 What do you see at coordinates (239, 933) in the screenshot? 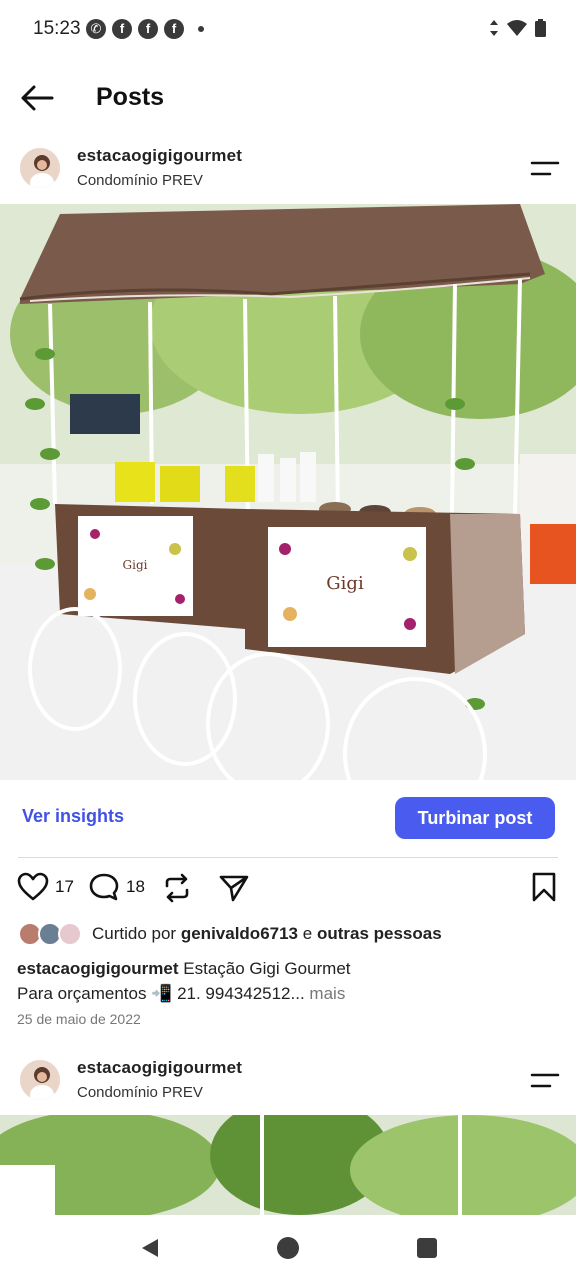
I see `liked-by-user: genivaldo6713` at bounding box center [239, 933].